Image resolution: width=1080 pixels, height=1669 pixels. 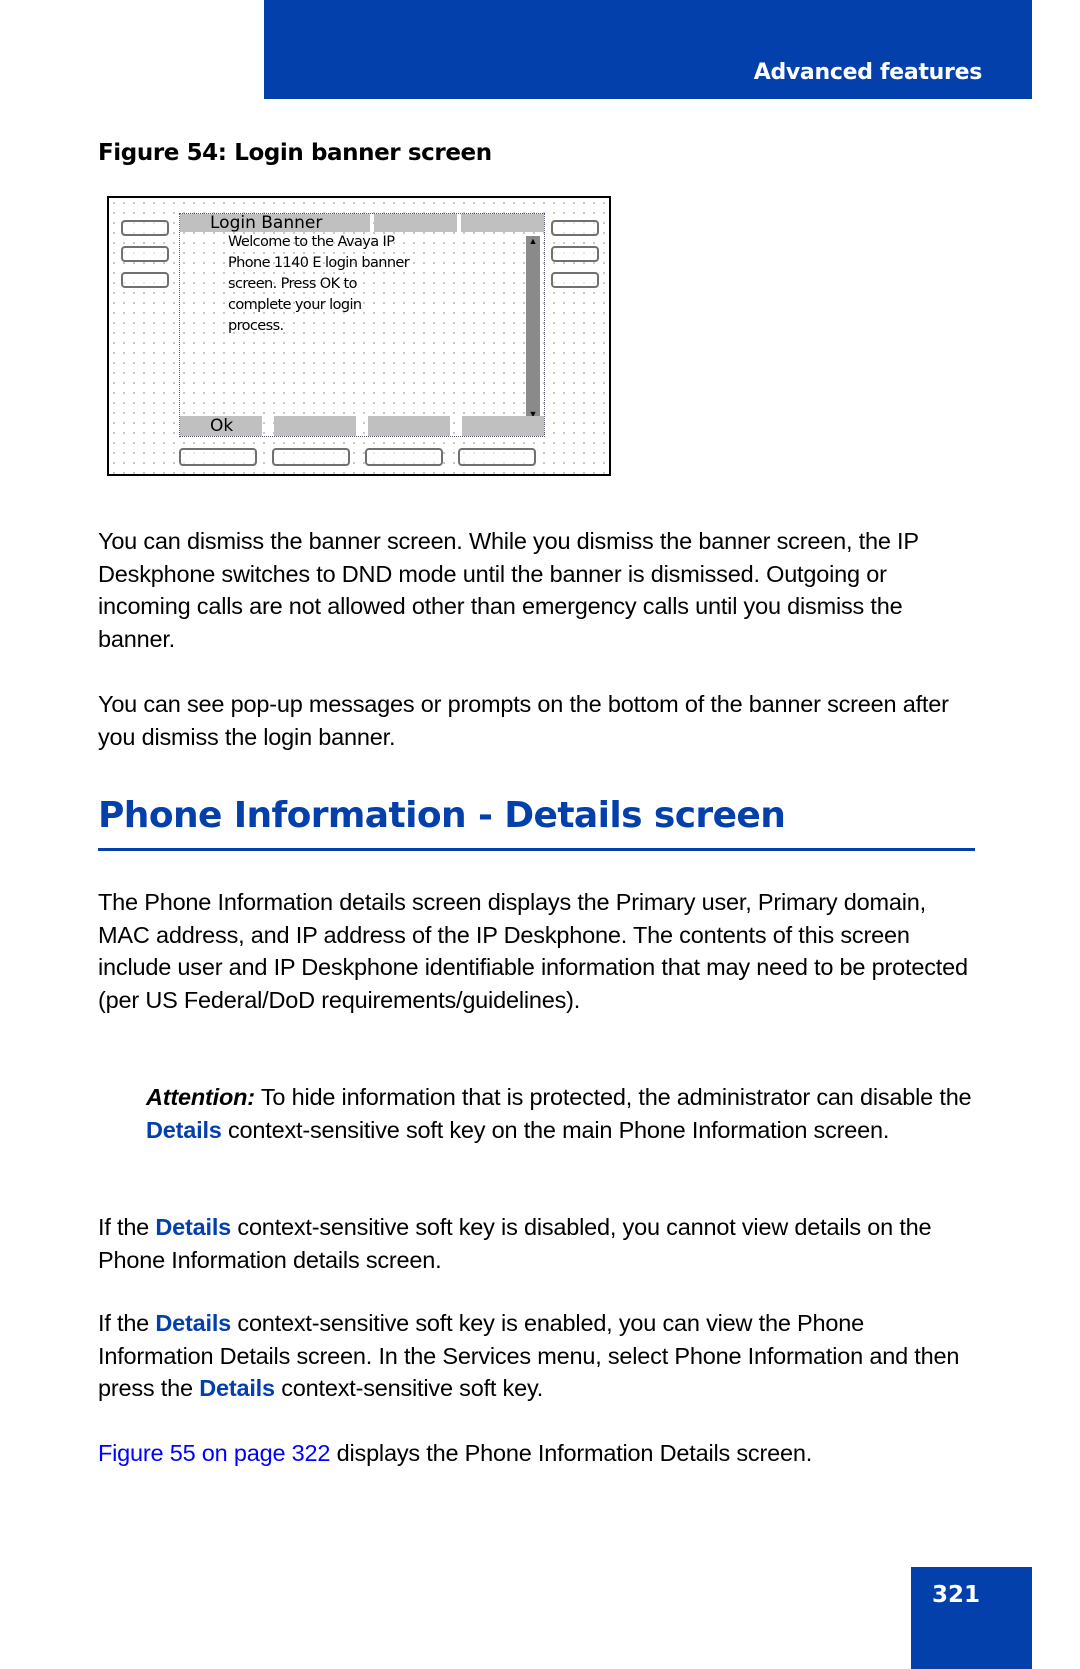 I want to click on banner-line: process., so click(x=256, y=326).